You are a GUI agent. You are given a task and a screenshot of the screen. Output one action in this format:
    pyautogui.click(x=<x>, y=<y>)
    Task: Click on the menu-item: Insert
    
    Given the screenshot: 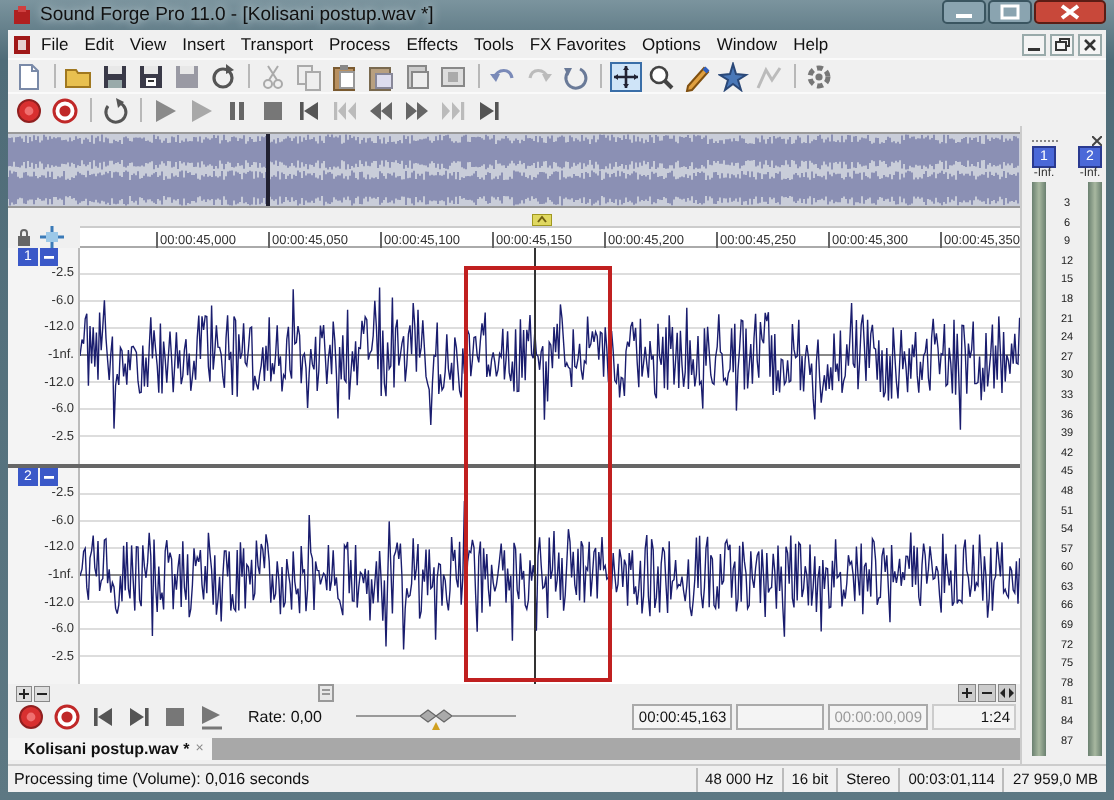 What is the action you would take?
    pyautogui.click(x=203, y=44)
    